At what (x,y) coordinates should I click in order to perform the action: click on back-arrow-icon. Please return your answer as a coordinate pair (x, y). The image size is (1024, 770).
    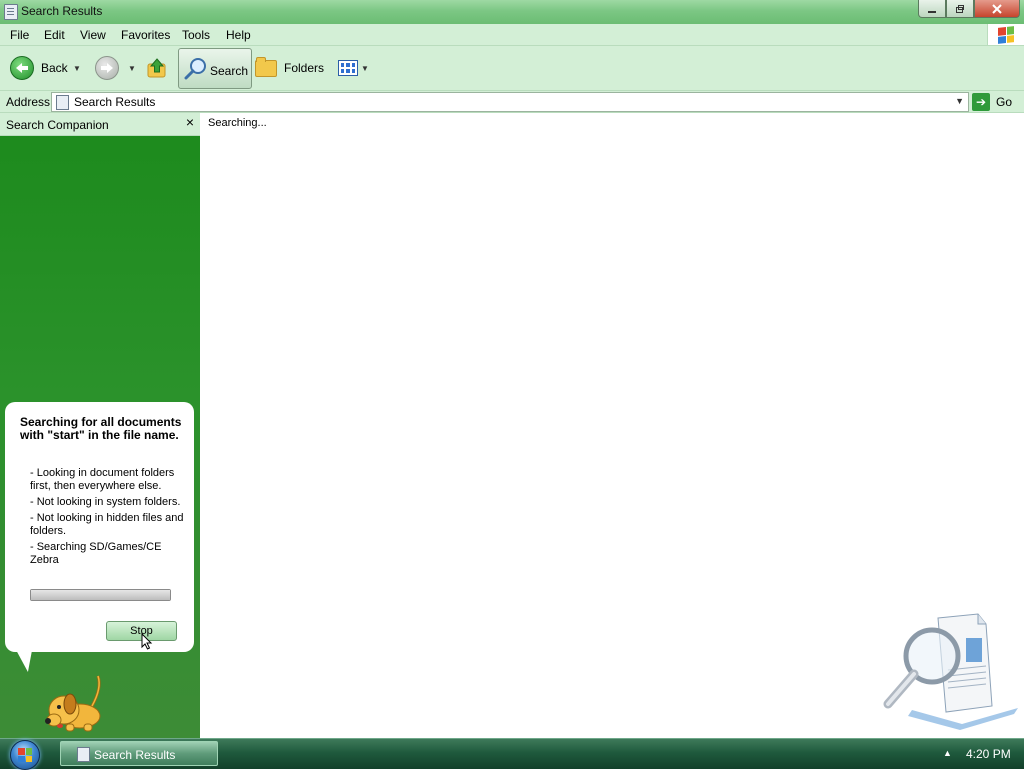
    Looking at the image, I should click on (22, 68).